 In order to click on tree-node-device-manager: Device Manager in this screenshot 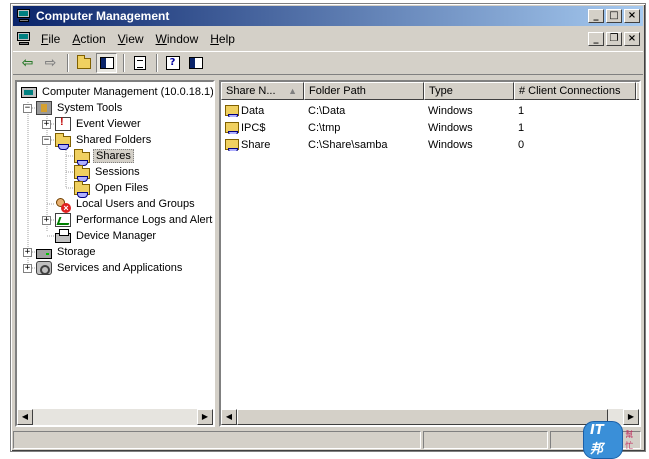, I will do `click(100, 236)`.